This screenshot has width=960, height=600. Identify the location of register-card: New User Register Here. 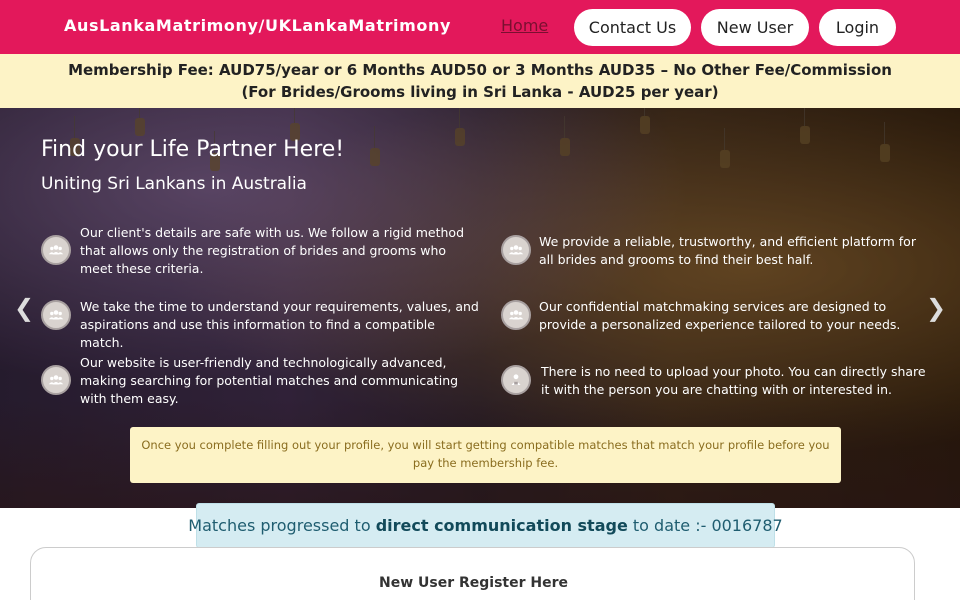
(472, 573).